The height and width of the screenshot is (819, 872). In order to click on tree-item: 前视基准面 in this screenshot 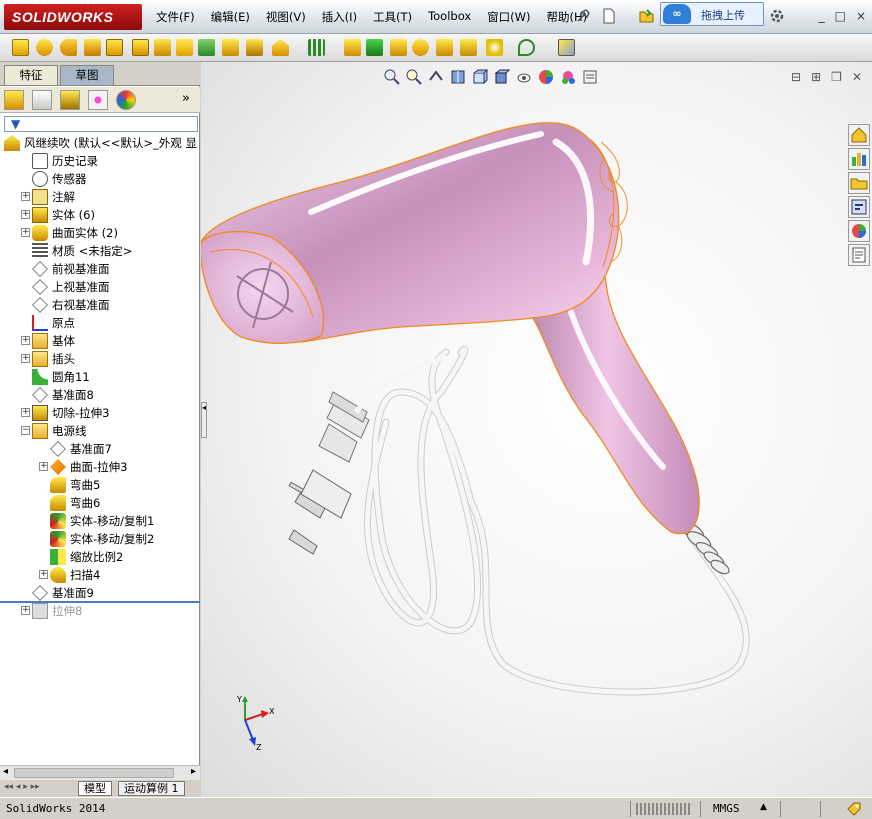, I will do `click(100, 269)`.